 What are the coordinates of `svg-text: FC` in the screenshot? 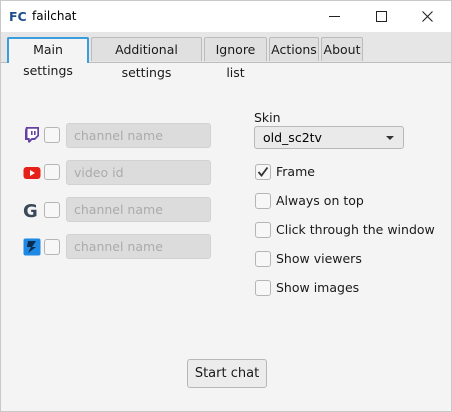 It's located at (18, 16).